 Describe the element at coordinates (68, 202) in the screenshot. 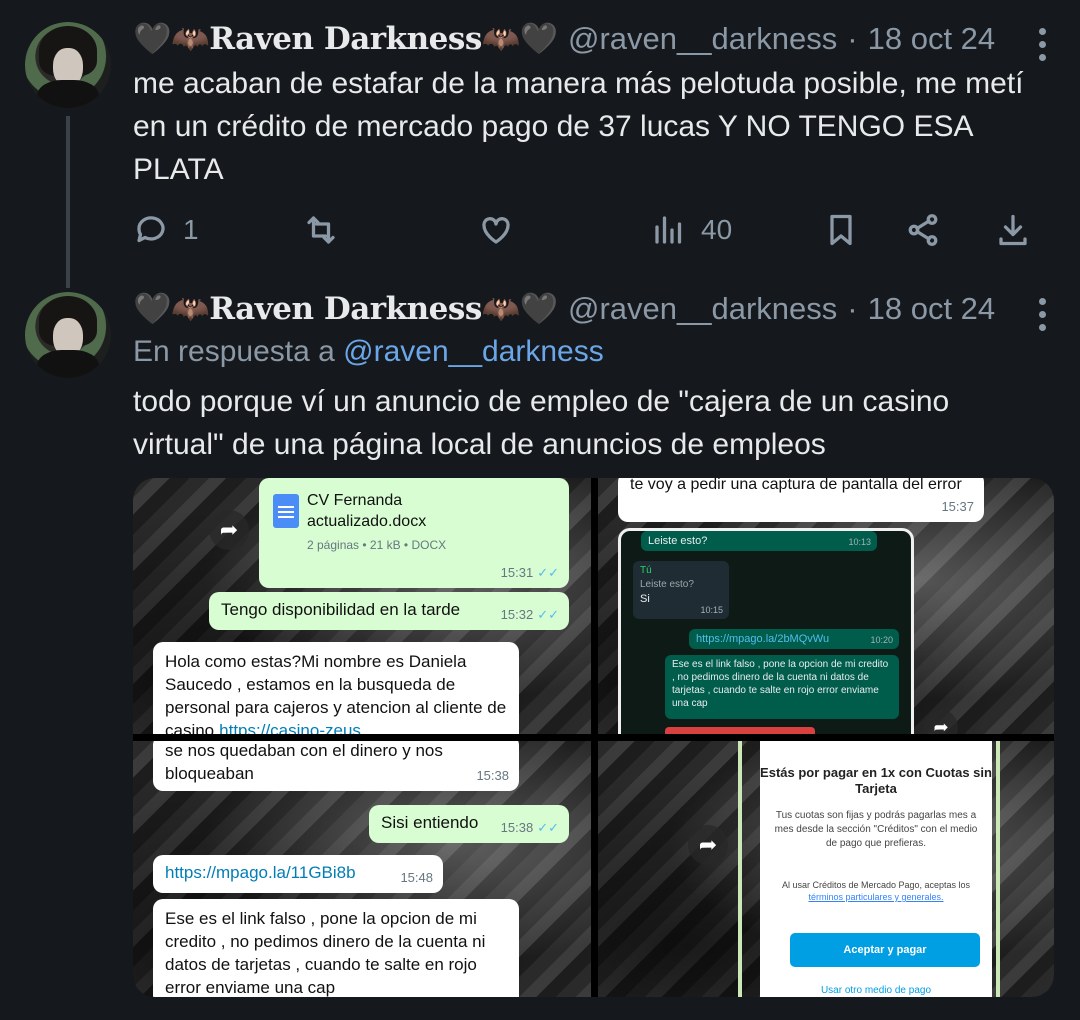

I see `thread-line` at that location.